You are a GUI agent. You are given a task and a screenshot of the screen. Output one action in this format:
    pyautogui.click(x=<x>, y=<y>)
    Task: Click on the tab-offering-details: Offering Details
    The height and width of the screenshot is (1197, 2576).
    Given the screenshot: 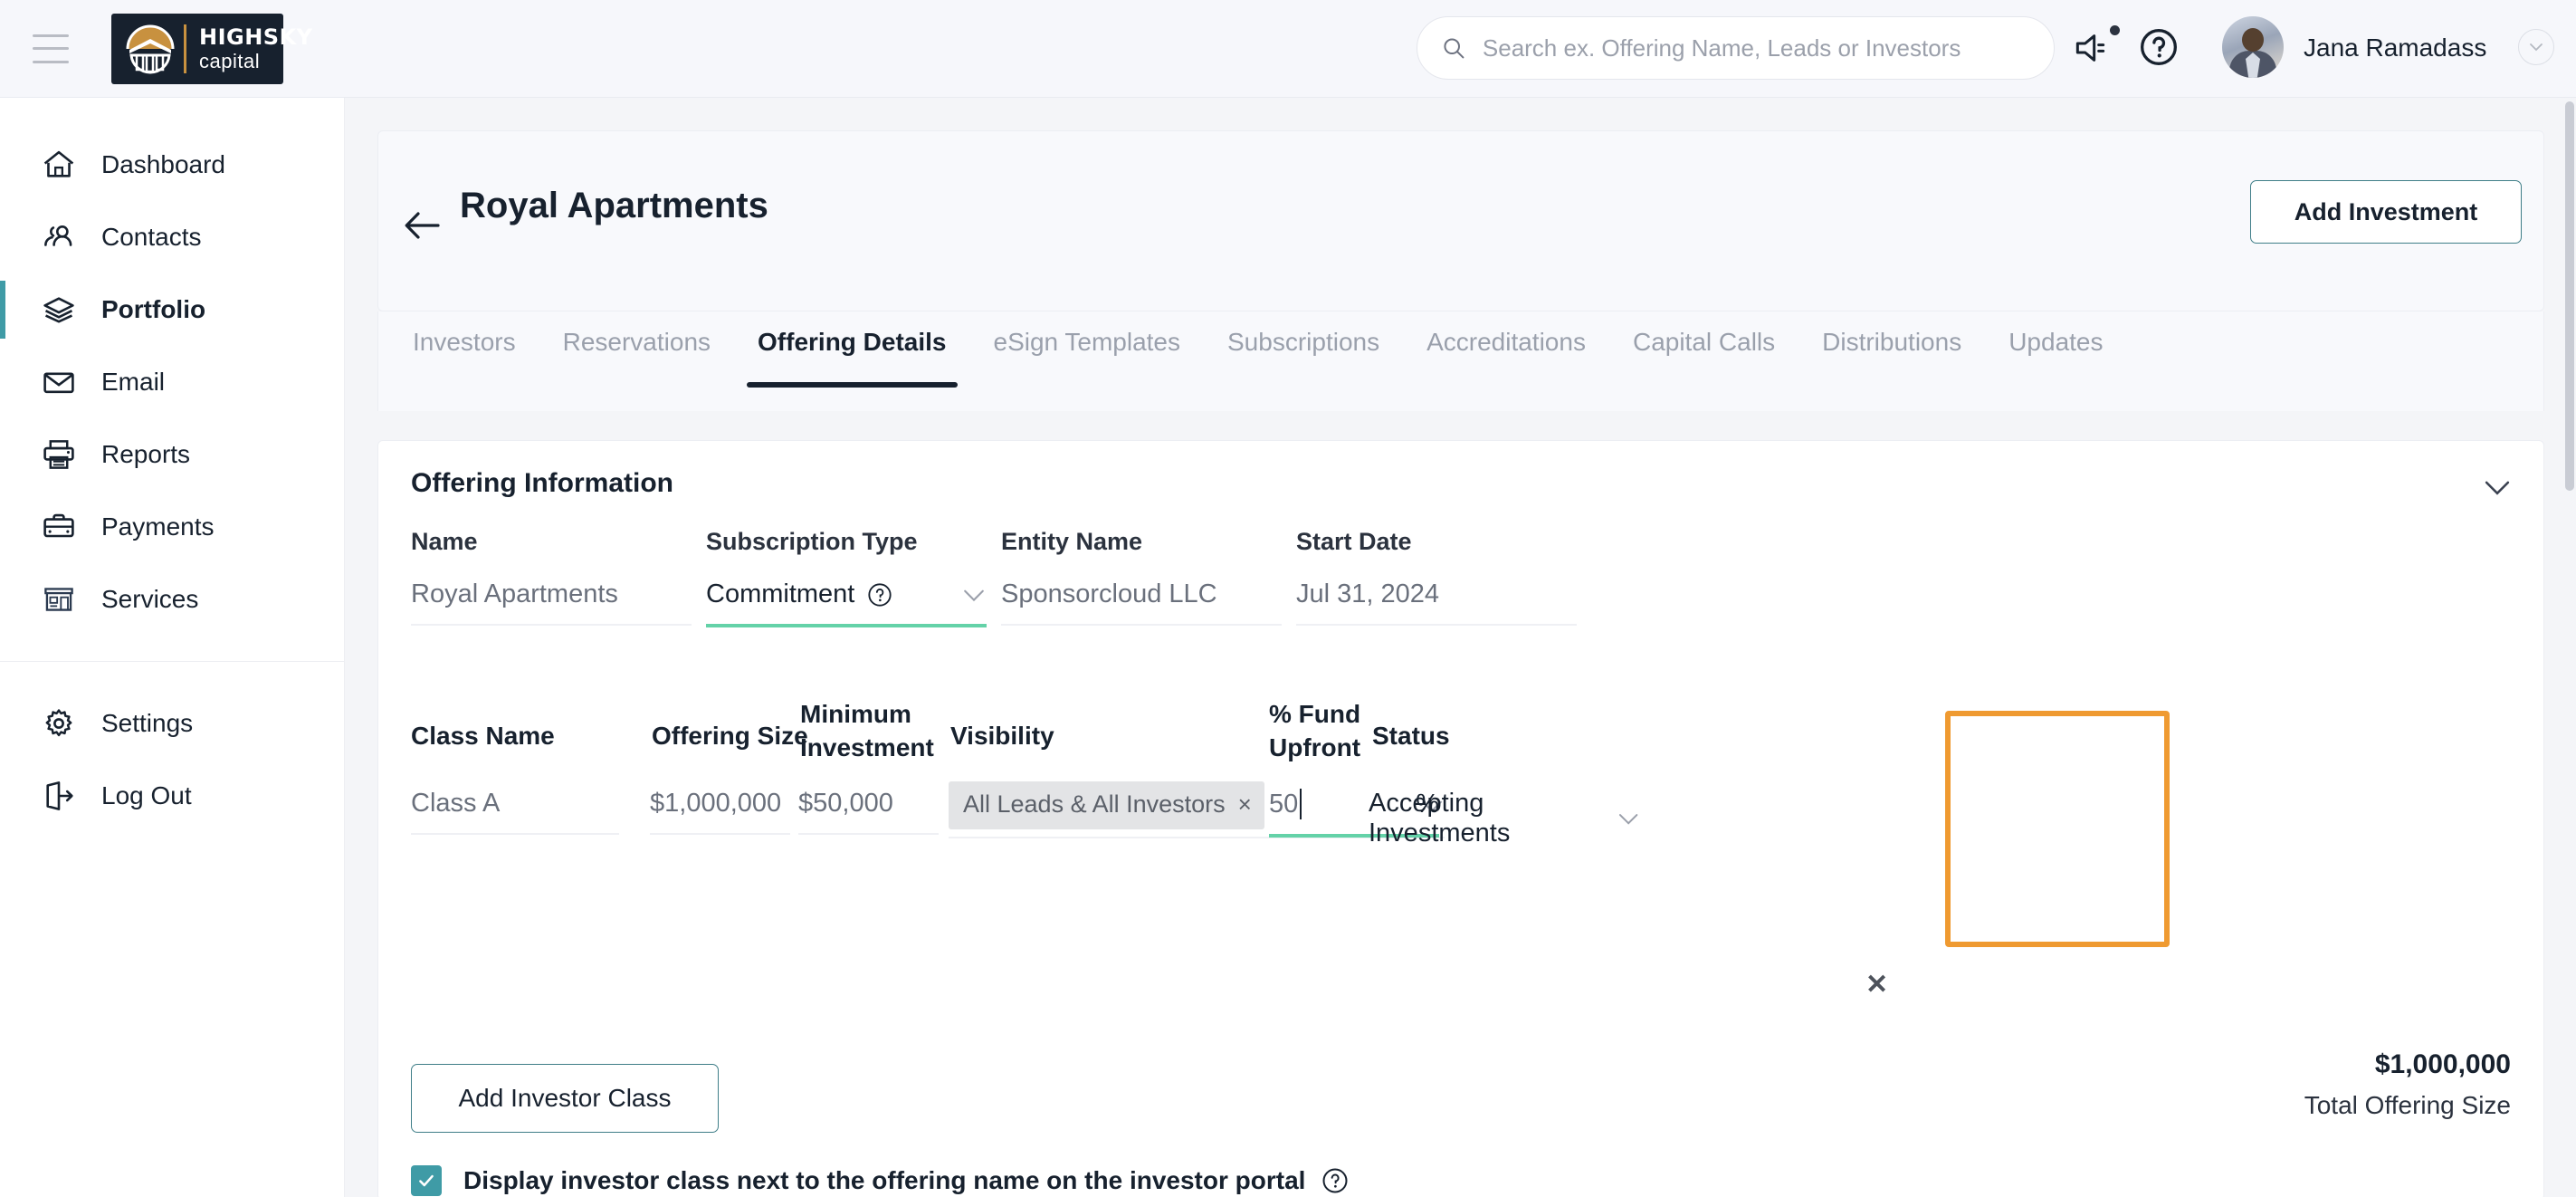 What is the action you would take?
    pyautogui.click(x=852, y=349)
    